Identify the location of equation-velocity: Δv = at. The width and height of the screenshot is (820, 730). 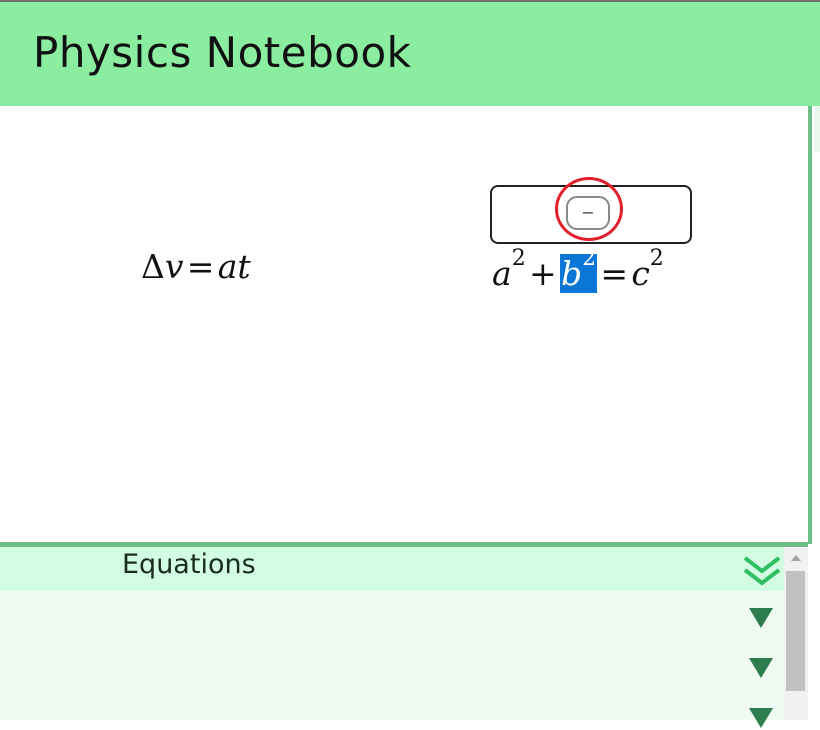
(196, 266).